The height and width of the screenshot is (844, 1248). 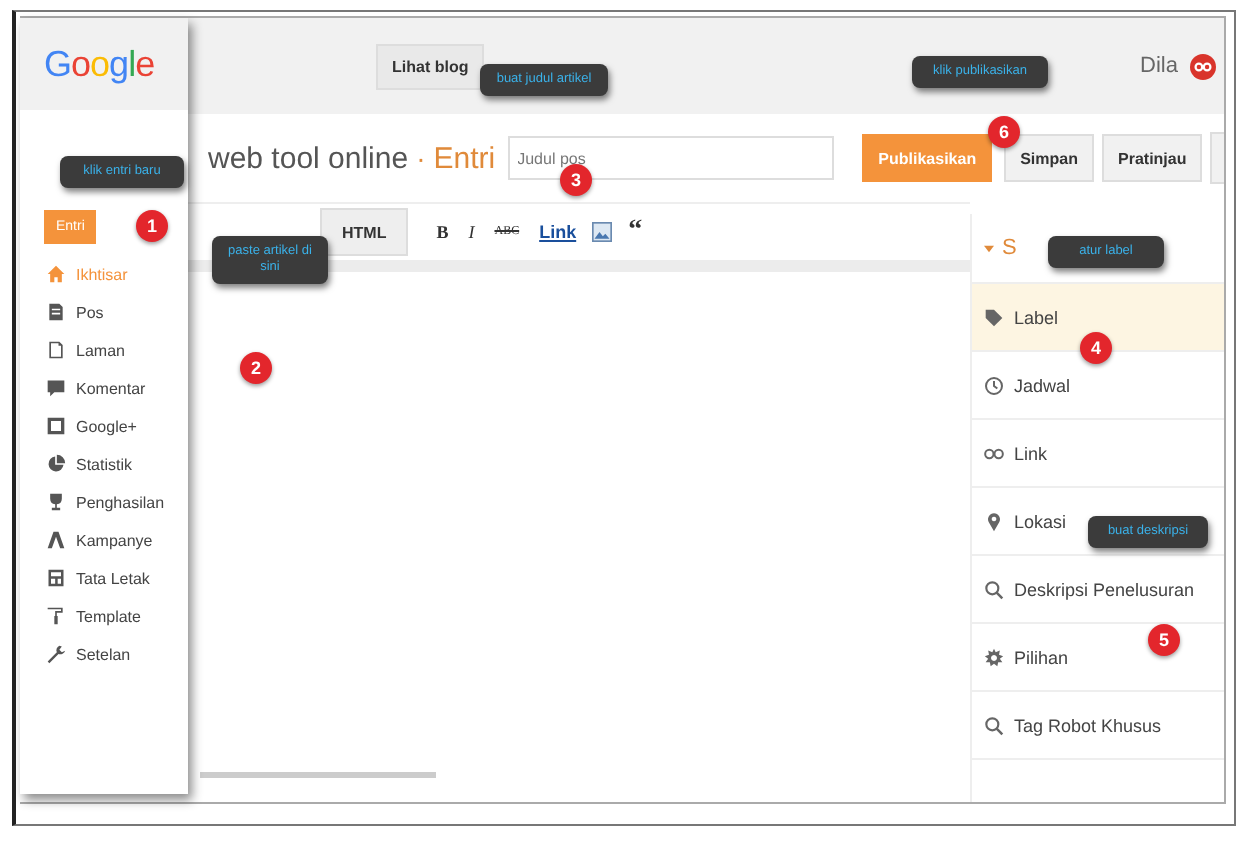 What do you see at coordinates (364, 232) in the screenshot?
I see `editor-tab: HTML` at bounding box center [364, 232].